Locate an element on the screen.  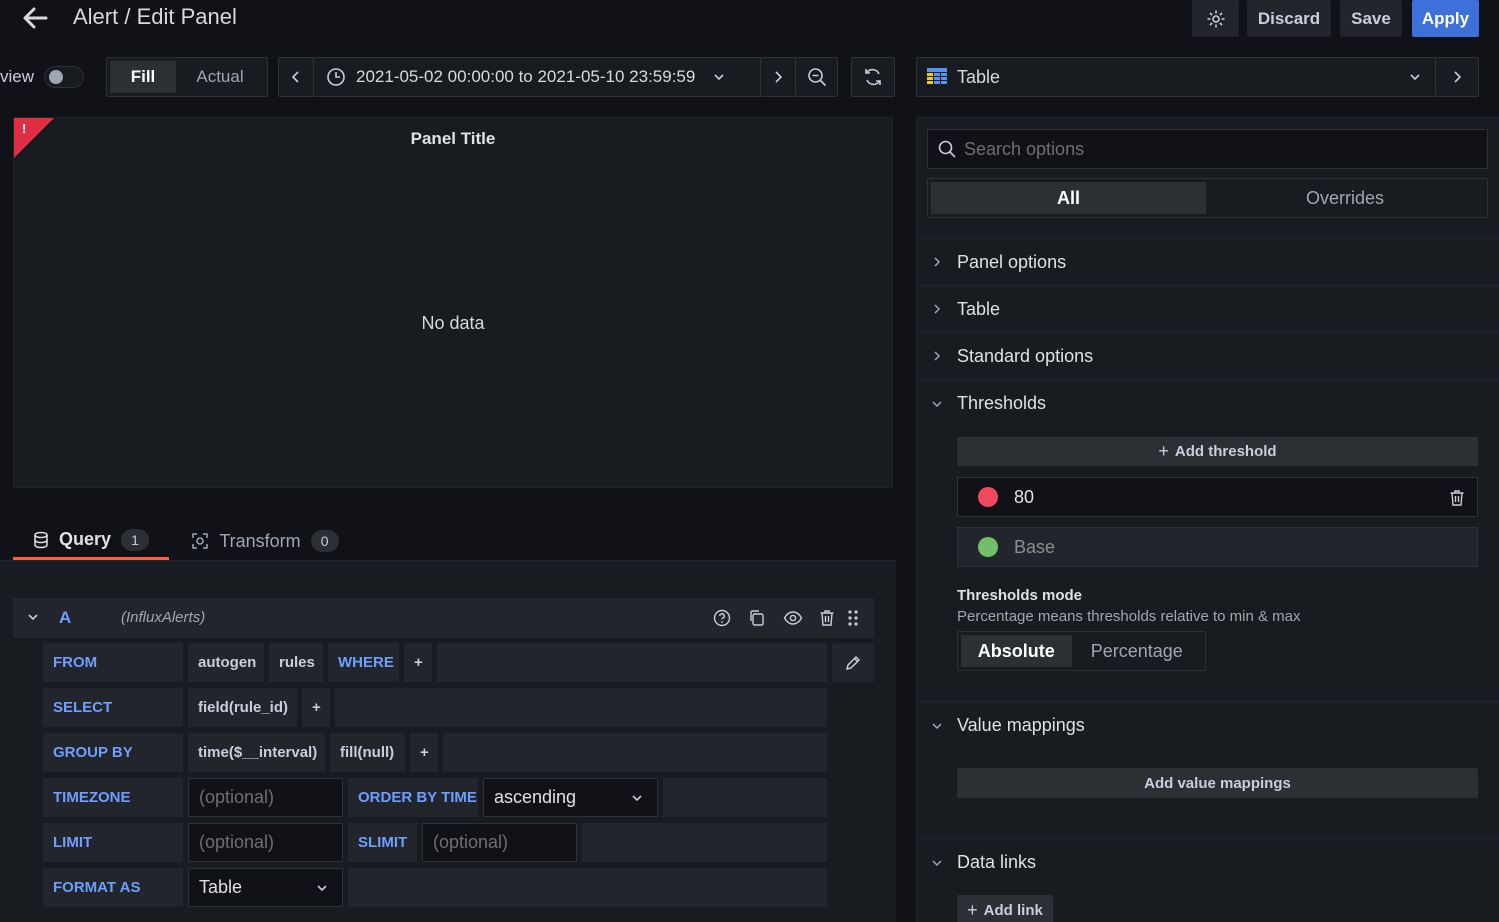
add-link-button: + Add link is located at coordinates (1005, 908).